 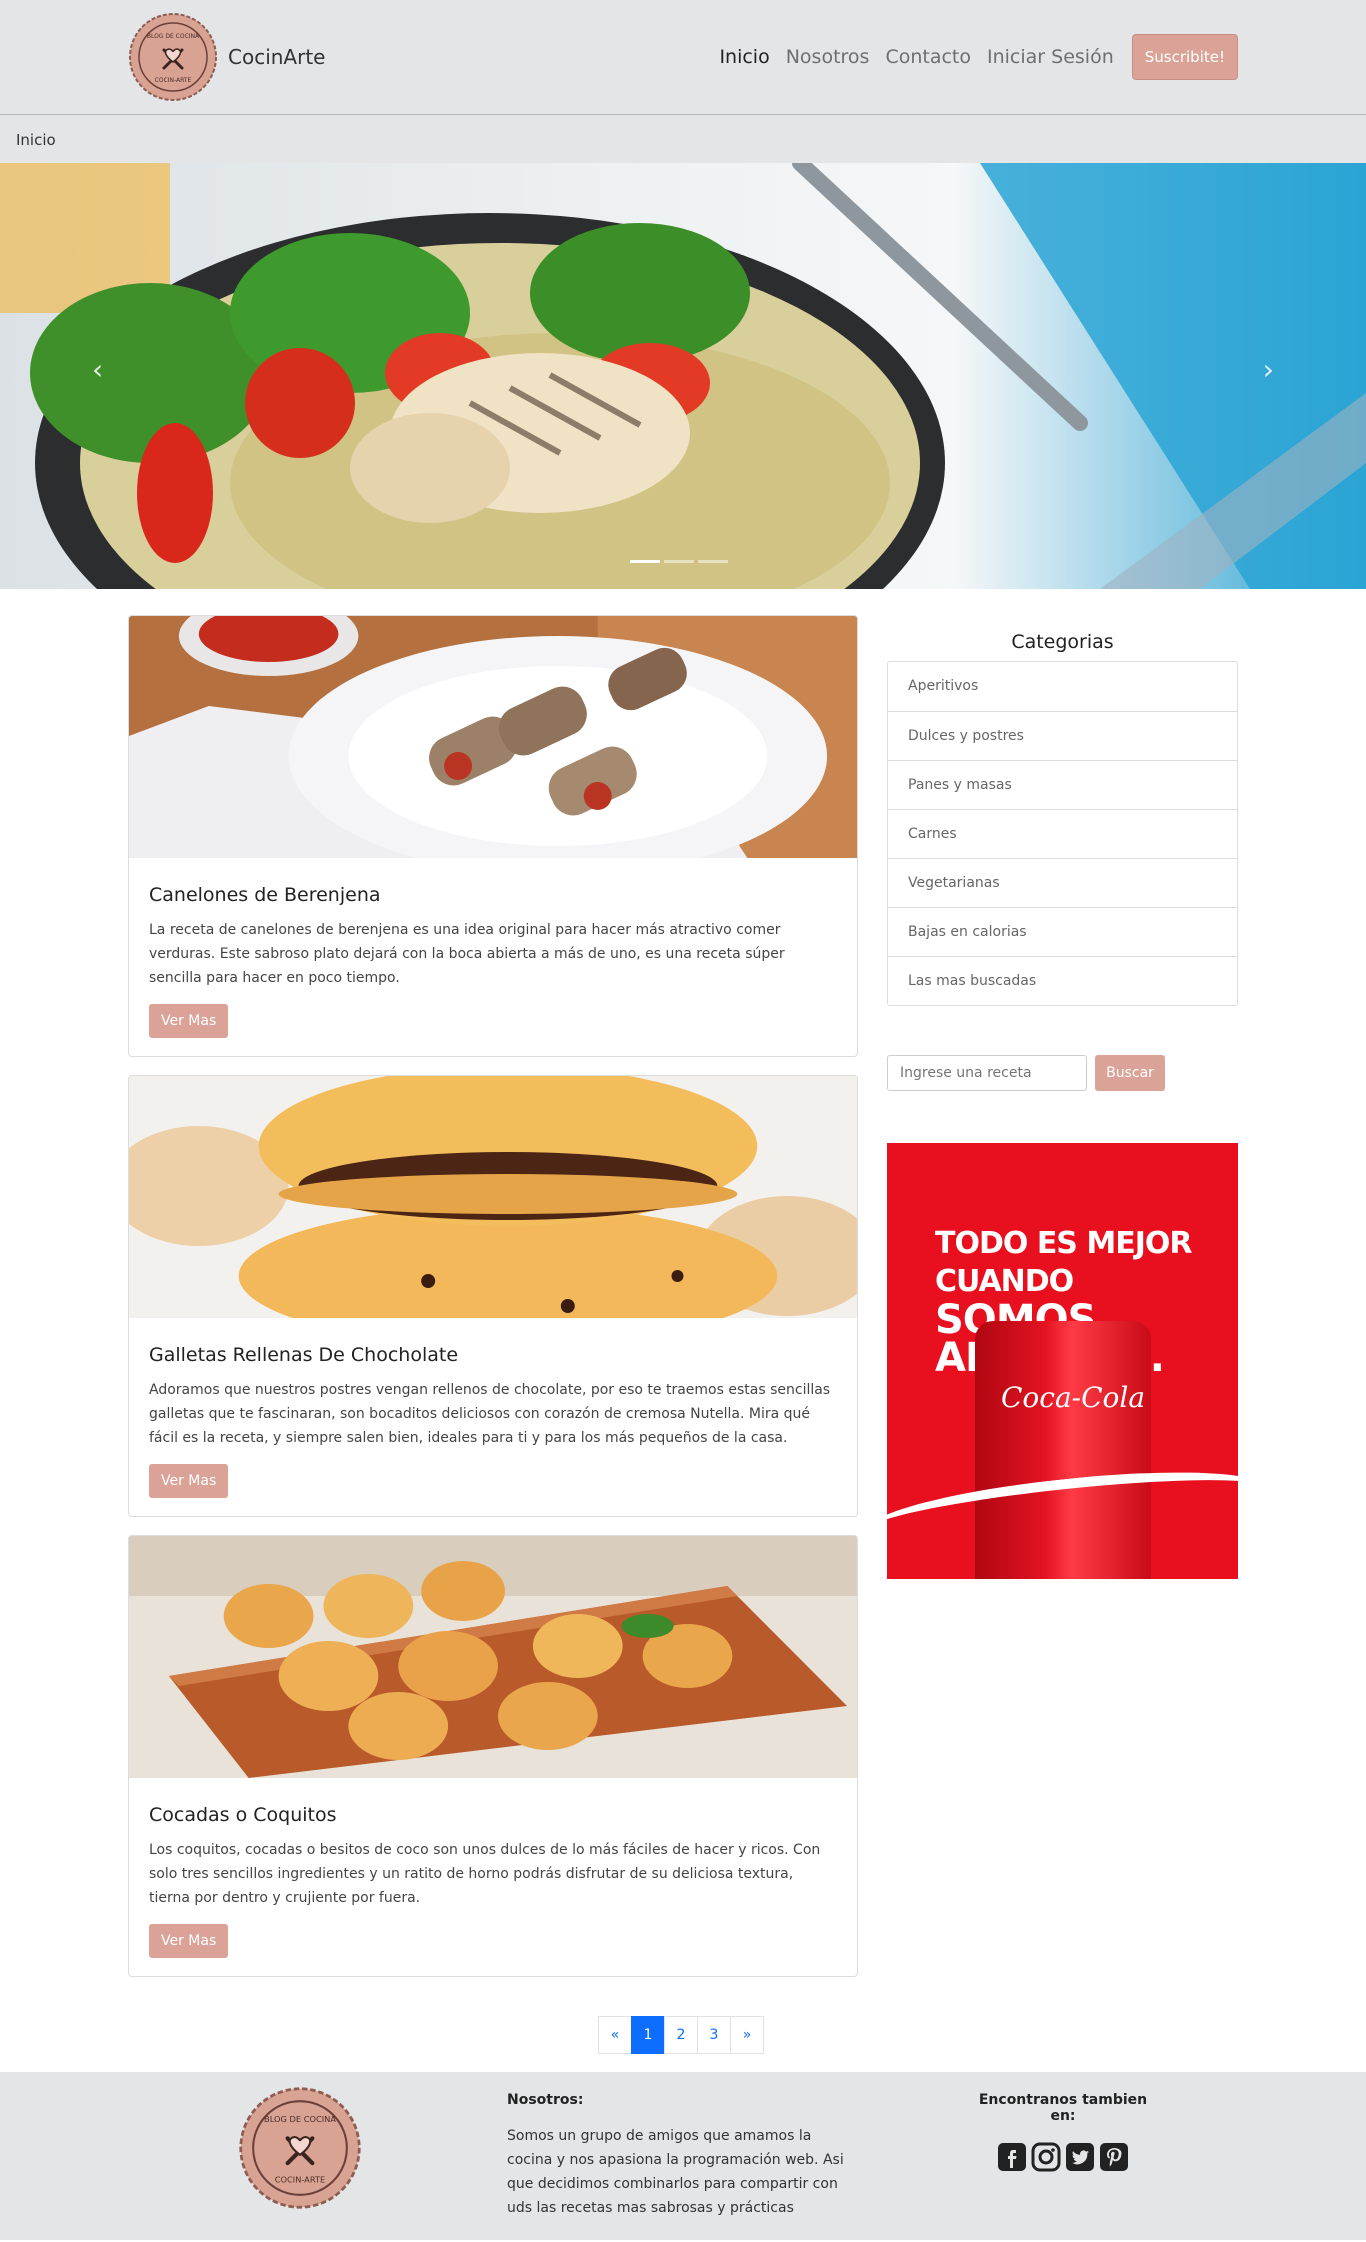 I want to click on pagination-page: 2, so click(x=681, y=2035).